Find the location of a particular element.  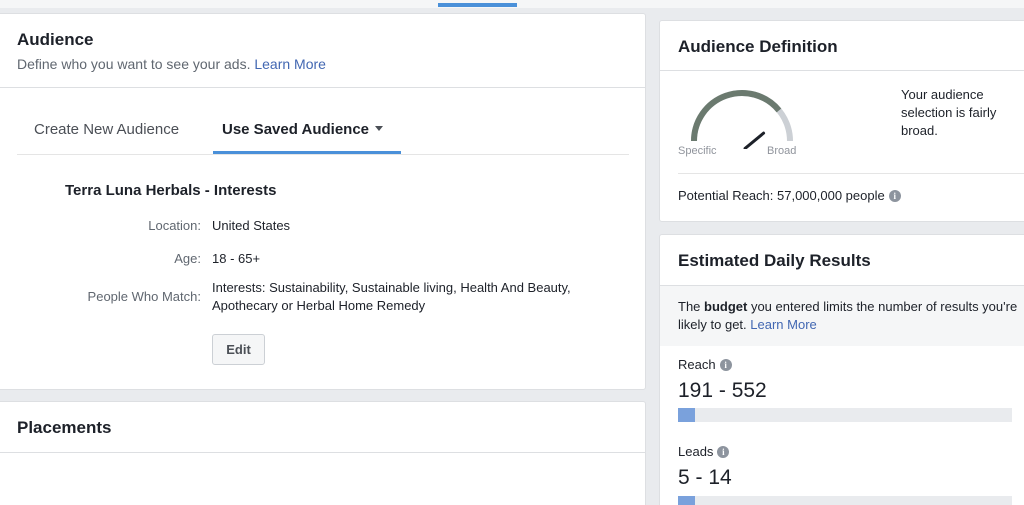

placements-divider is located at coordinates (322, 452).